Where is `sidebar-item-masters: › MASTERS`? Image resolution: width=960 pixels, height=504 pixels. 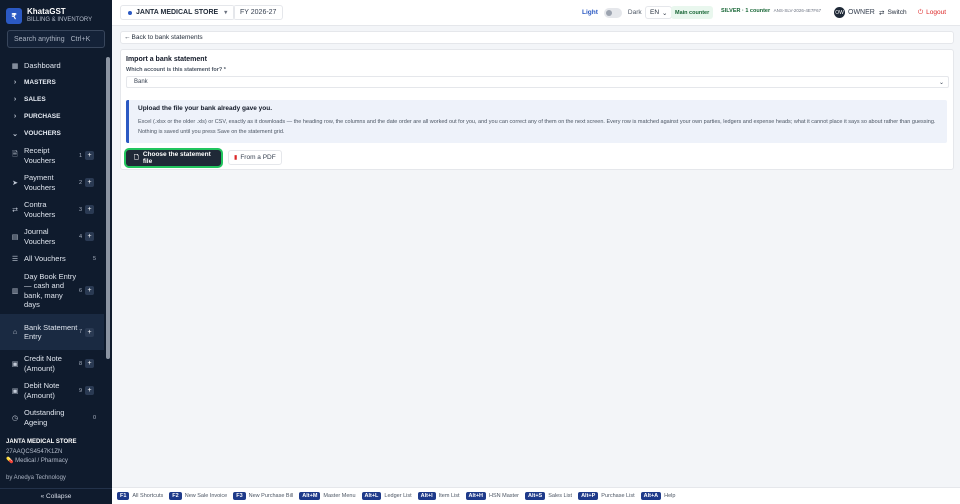
sidebar-item-masters: › MASTERS is located at coordinates (52, 82).